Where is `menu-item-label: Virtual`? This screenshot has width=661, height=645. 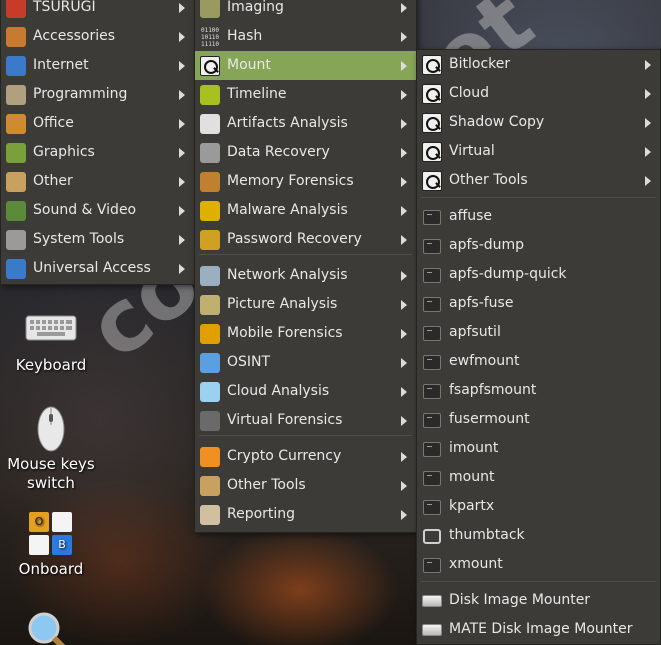 menu-item-label: Virtual is located at coordinates (472, 151).